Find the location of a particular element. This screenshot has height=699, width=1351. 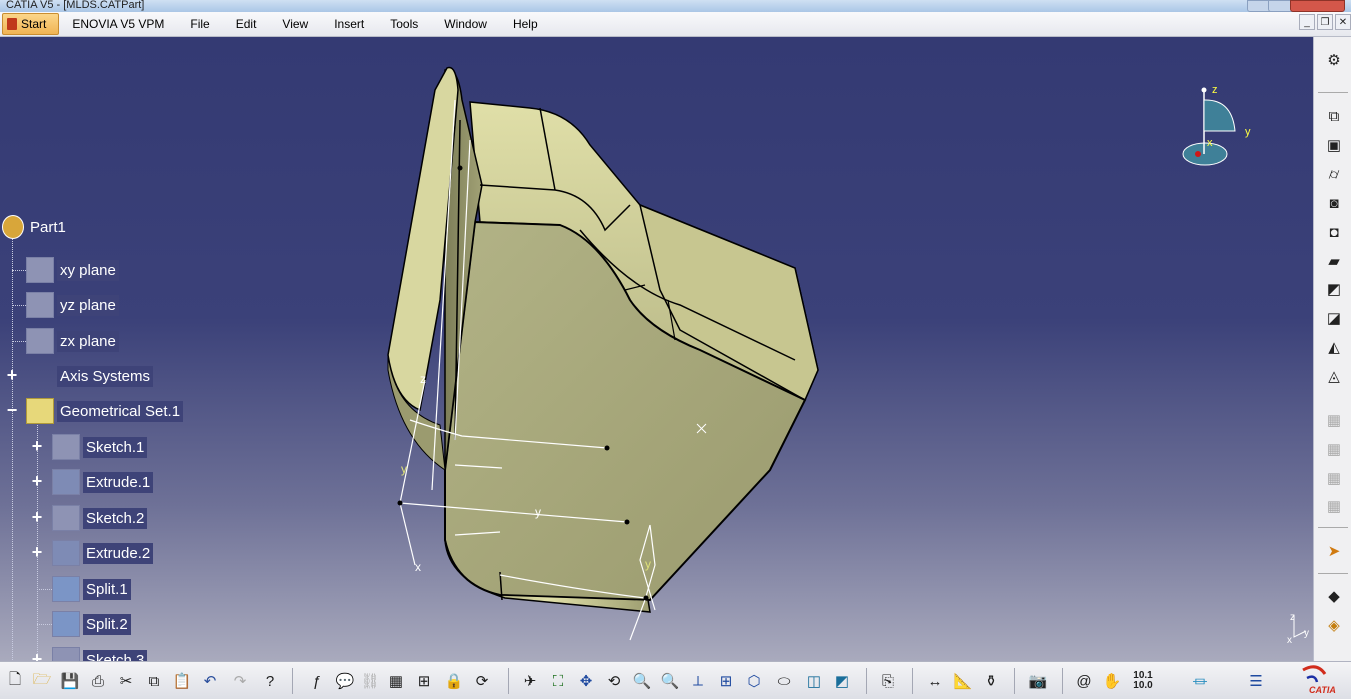

tree-item-xy-plane: xy plane is located at coordinates (72, 270).